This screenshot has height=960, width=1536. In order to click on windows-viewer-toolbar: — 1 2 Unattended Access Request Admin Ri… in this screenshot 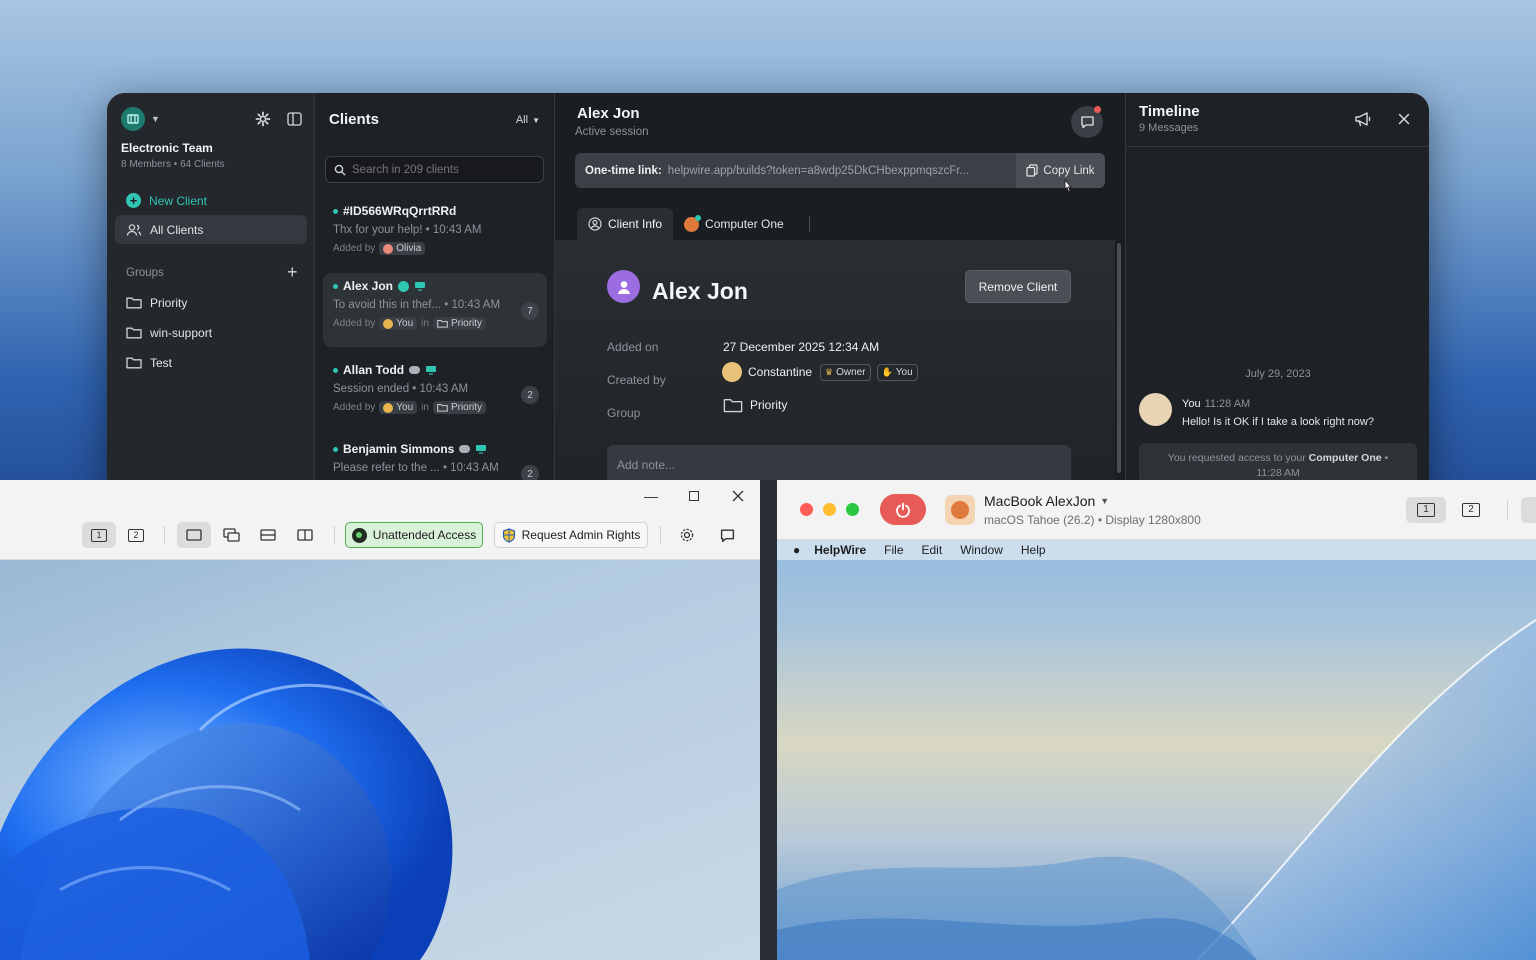, I will do `click(380, 520)`.